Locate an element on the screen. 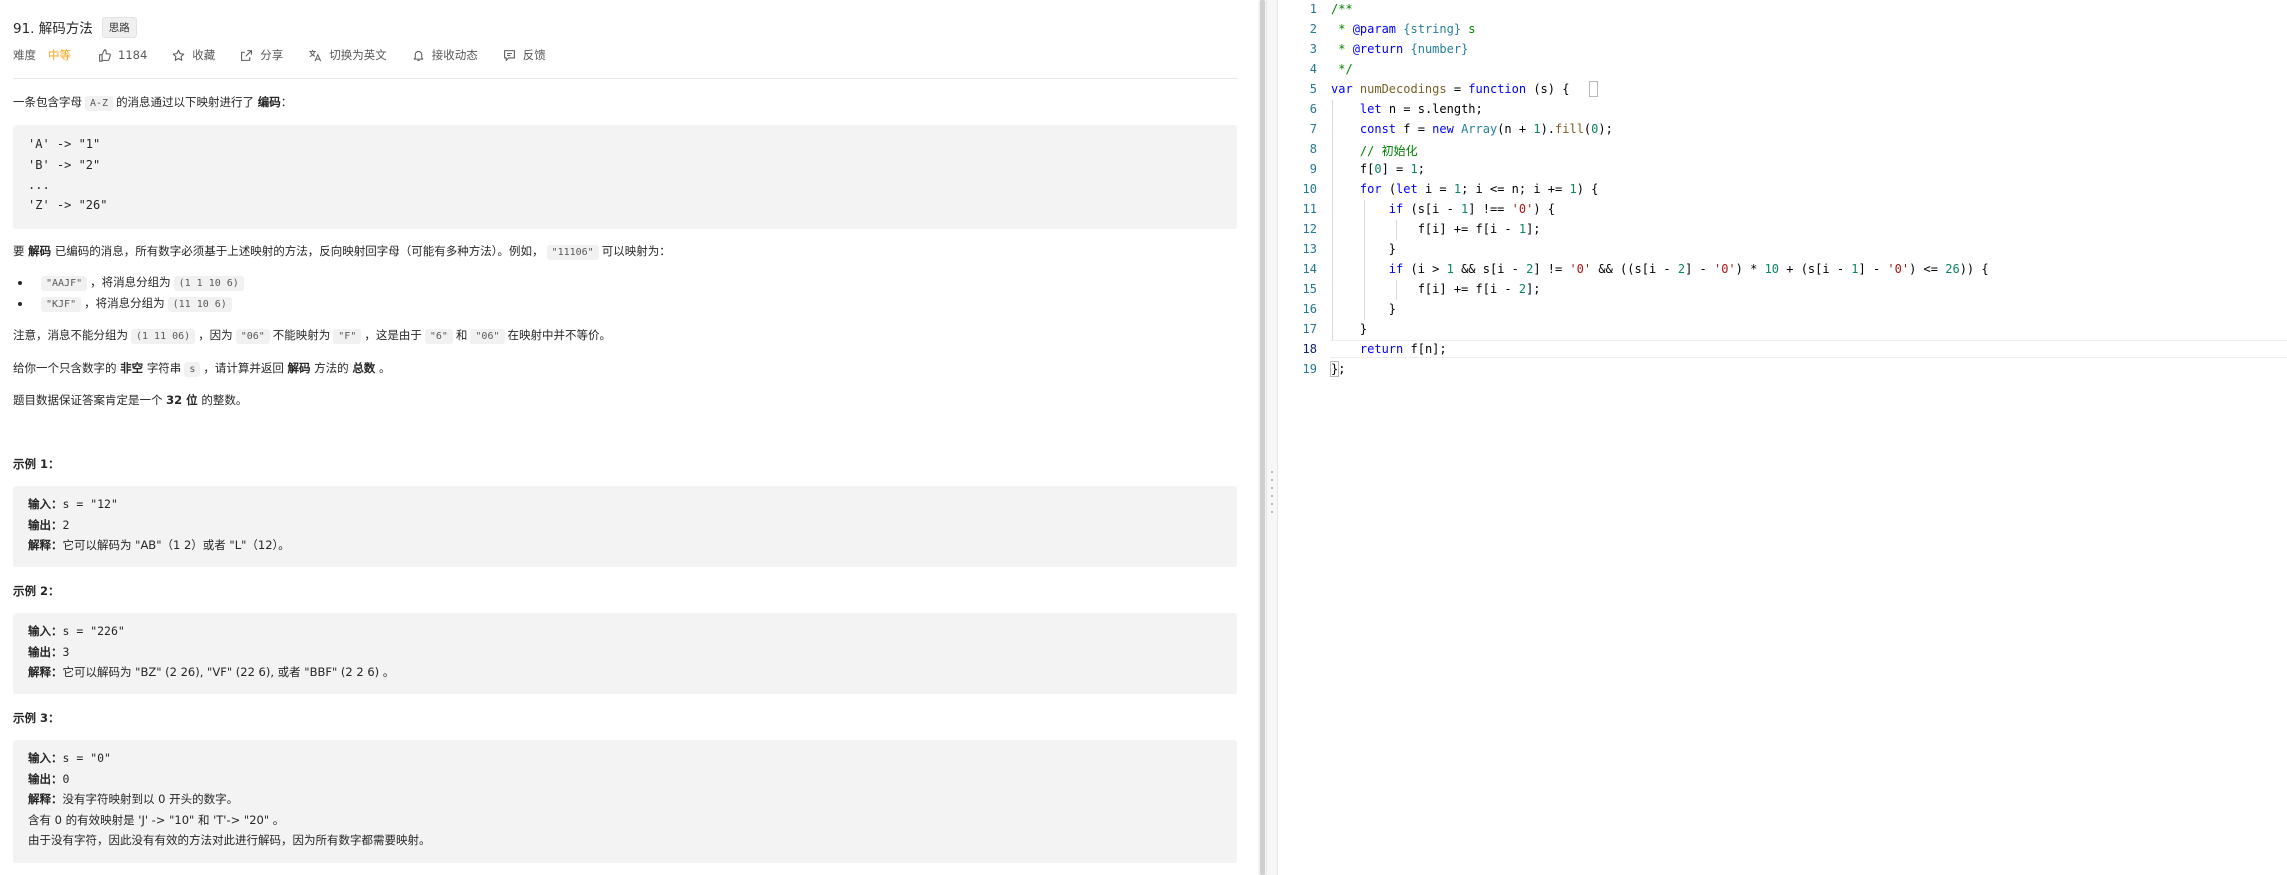 This screenshot has height=875, width=2287. description-scrollbar-thumb is located at coordinates (1262, 437).